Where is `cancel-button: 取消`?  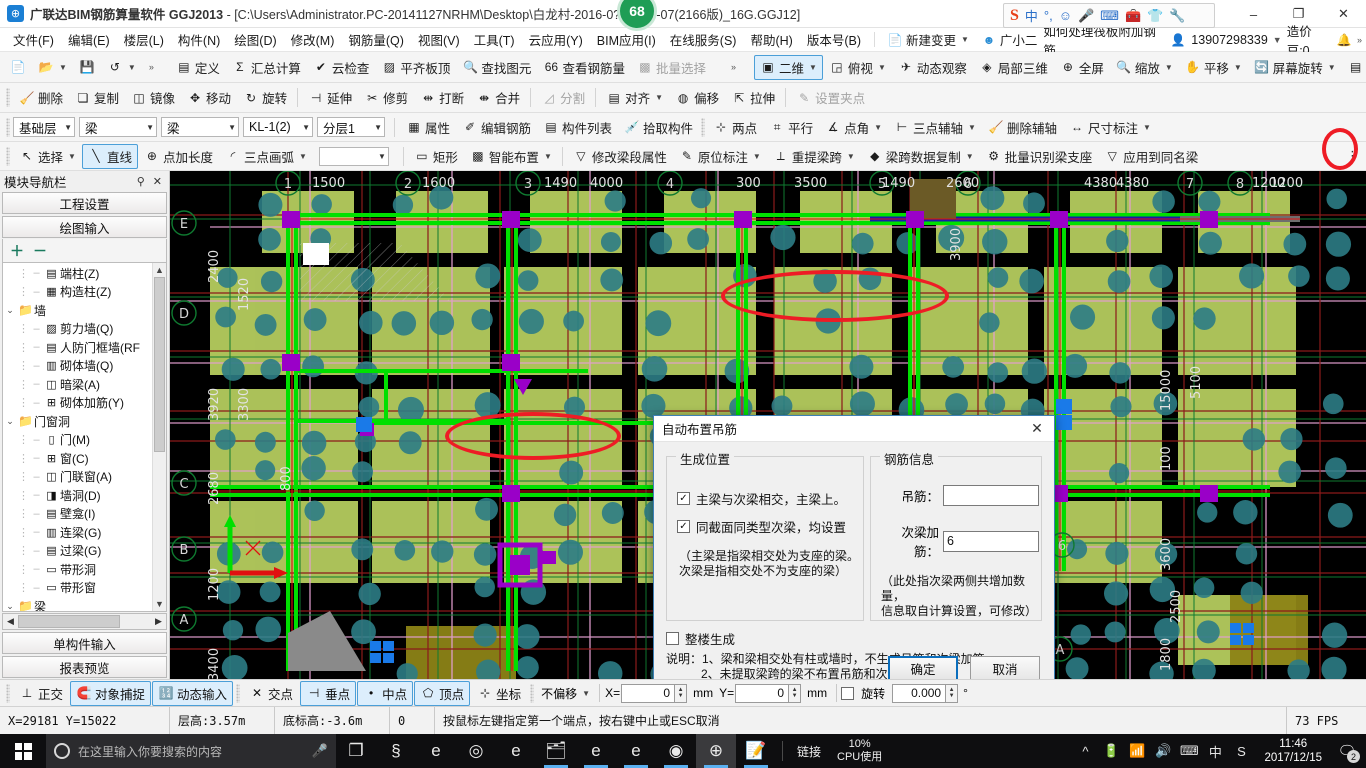 cancel-button: 取消 is located at coordinates (1005, 667).